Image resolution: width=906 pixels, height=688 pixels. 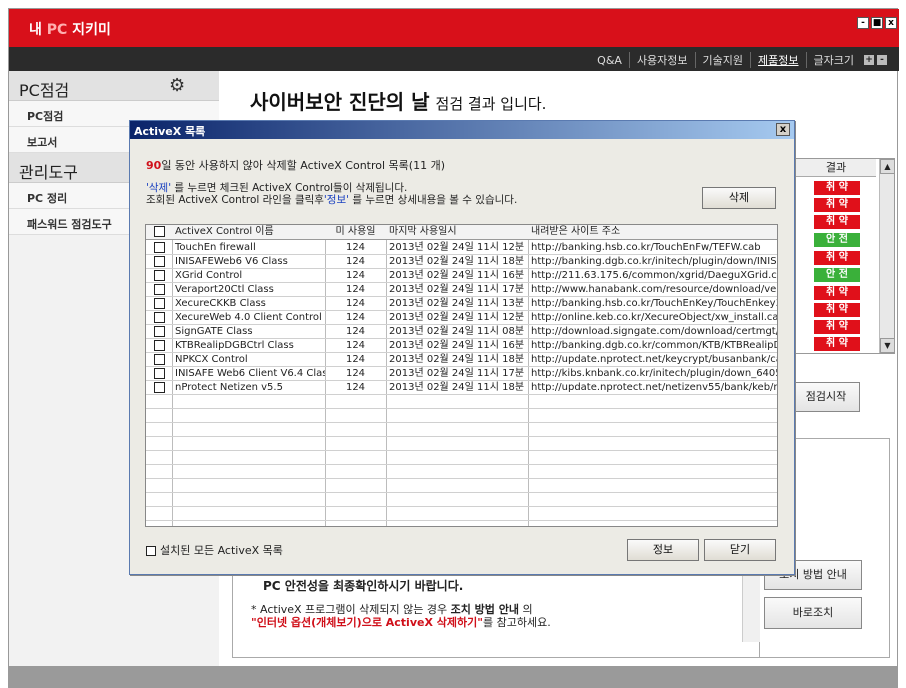 What do you see at coordinates (887, 256) in the screenshot?
I see `results-scrollbar: ▲ ▼` at bounding box center [887, 256].